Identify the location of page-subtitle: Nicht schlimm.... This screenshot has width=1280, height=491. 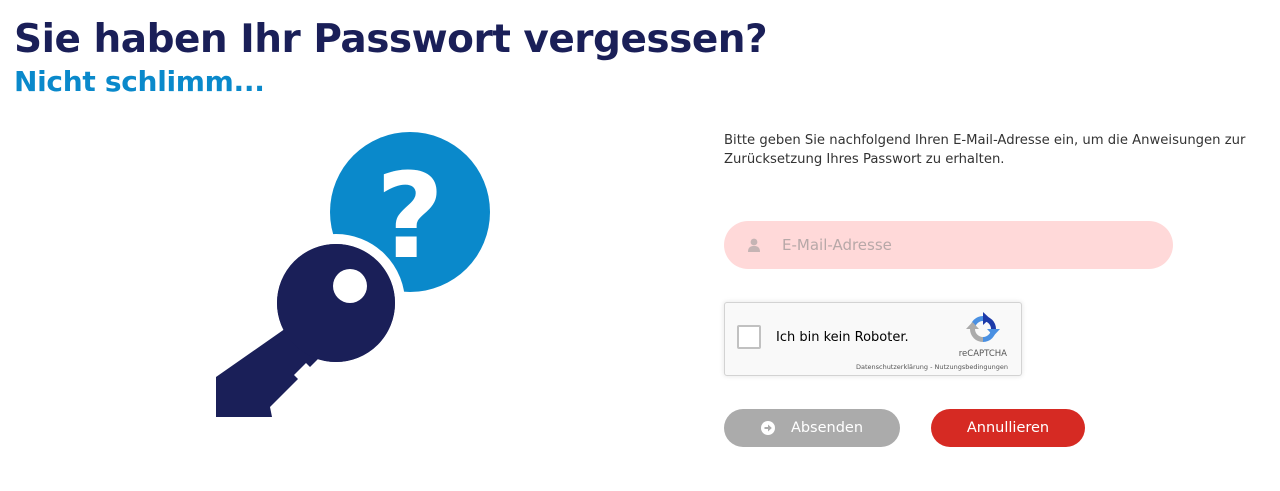
(139, 81).